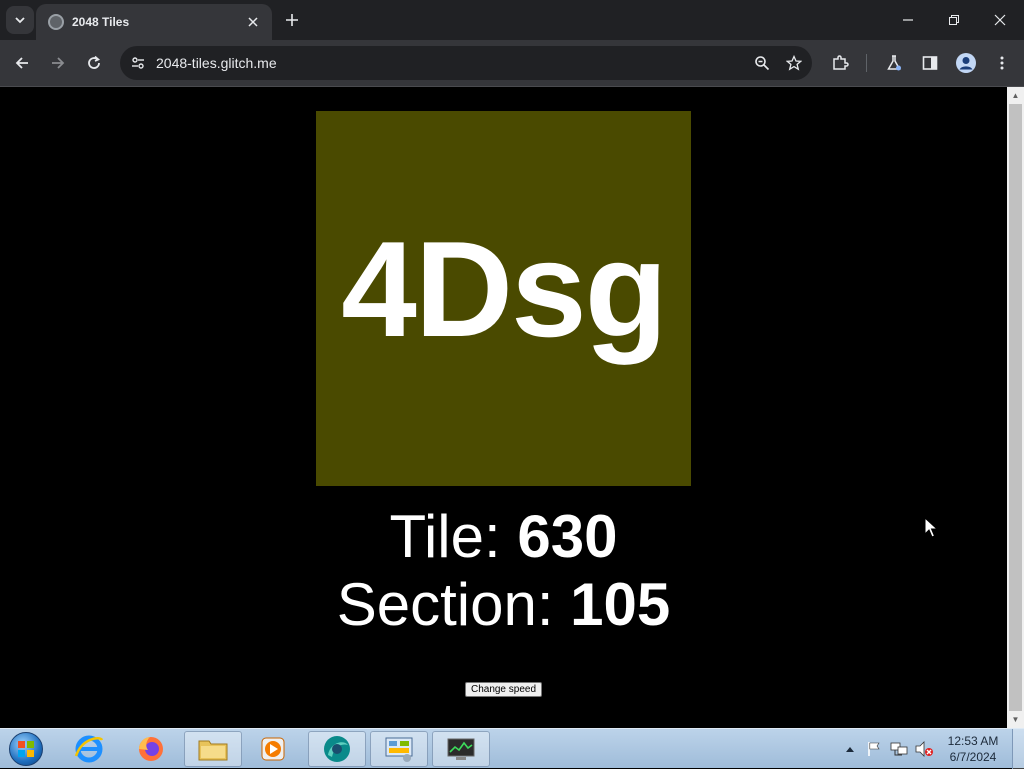 The height and width of the screenshot is (769, 1024). I want to click on arrow-left-icon, so click(21, 63).